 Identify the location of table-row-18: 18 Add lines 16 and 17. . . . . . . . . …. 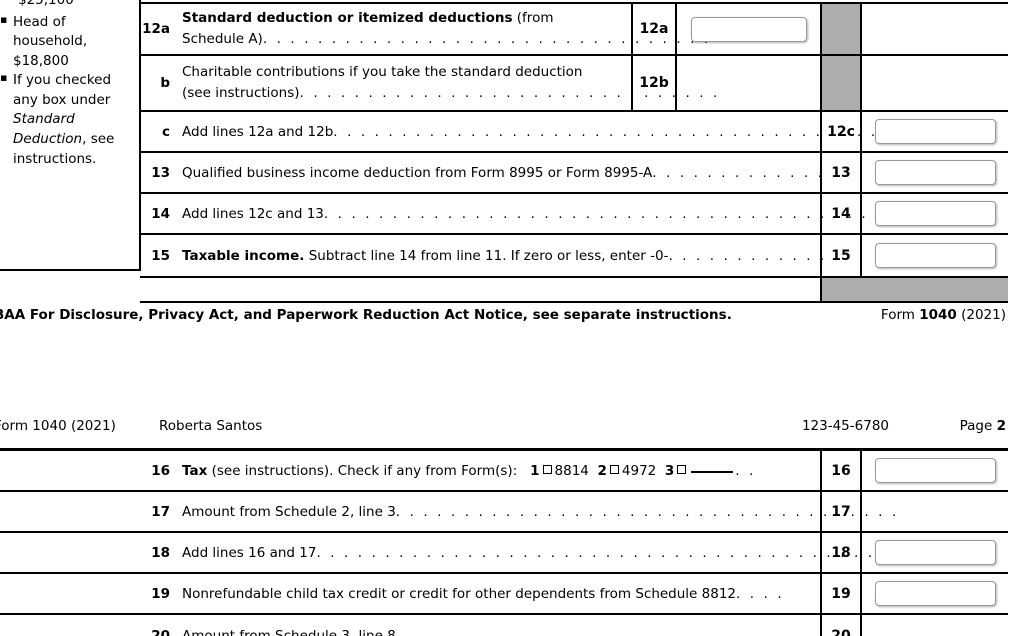
(504, 553).